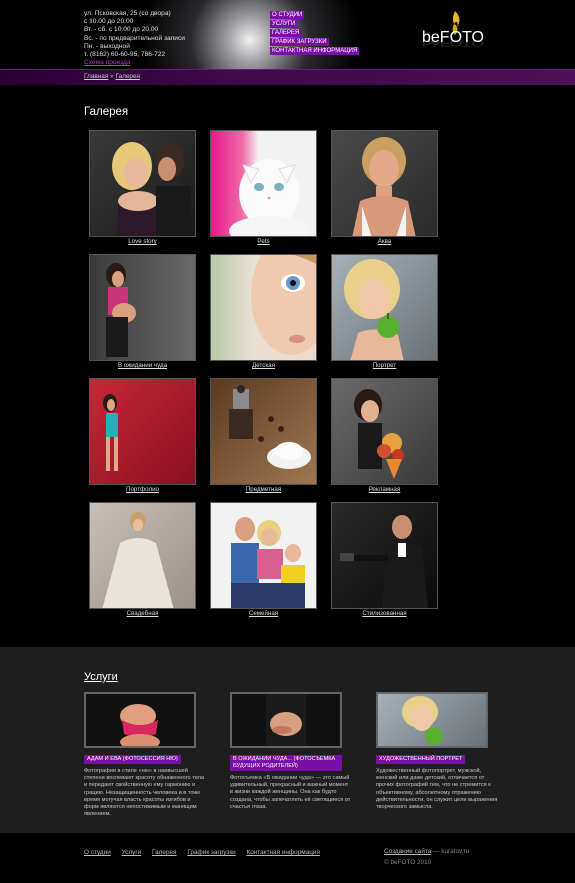  I want to click on gallery-item-expecting: В ожидании чуда, so click(142, 311).